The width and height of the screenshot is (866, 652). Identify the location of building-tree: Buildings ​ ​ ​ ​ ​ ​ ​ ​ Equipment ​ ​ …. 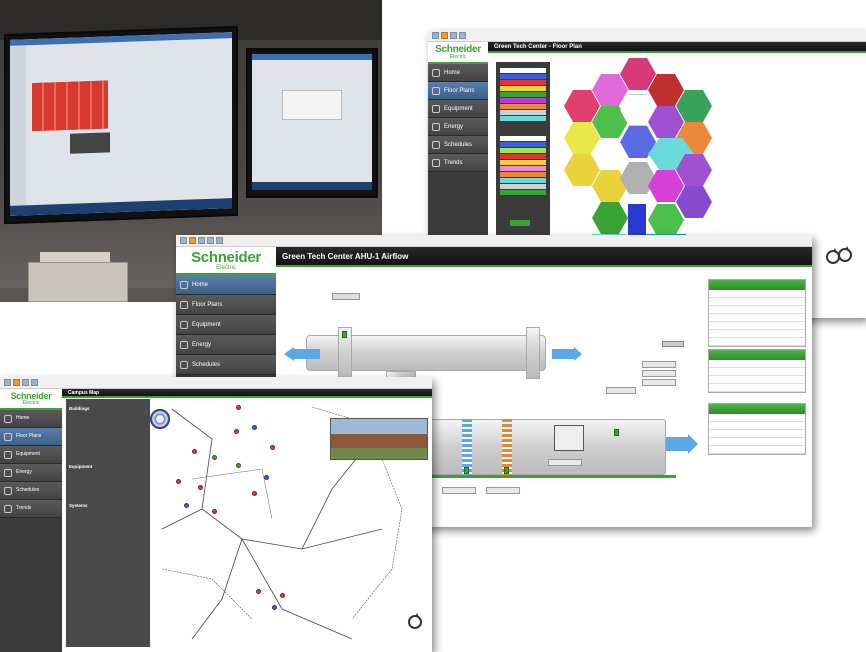
(108, 523).